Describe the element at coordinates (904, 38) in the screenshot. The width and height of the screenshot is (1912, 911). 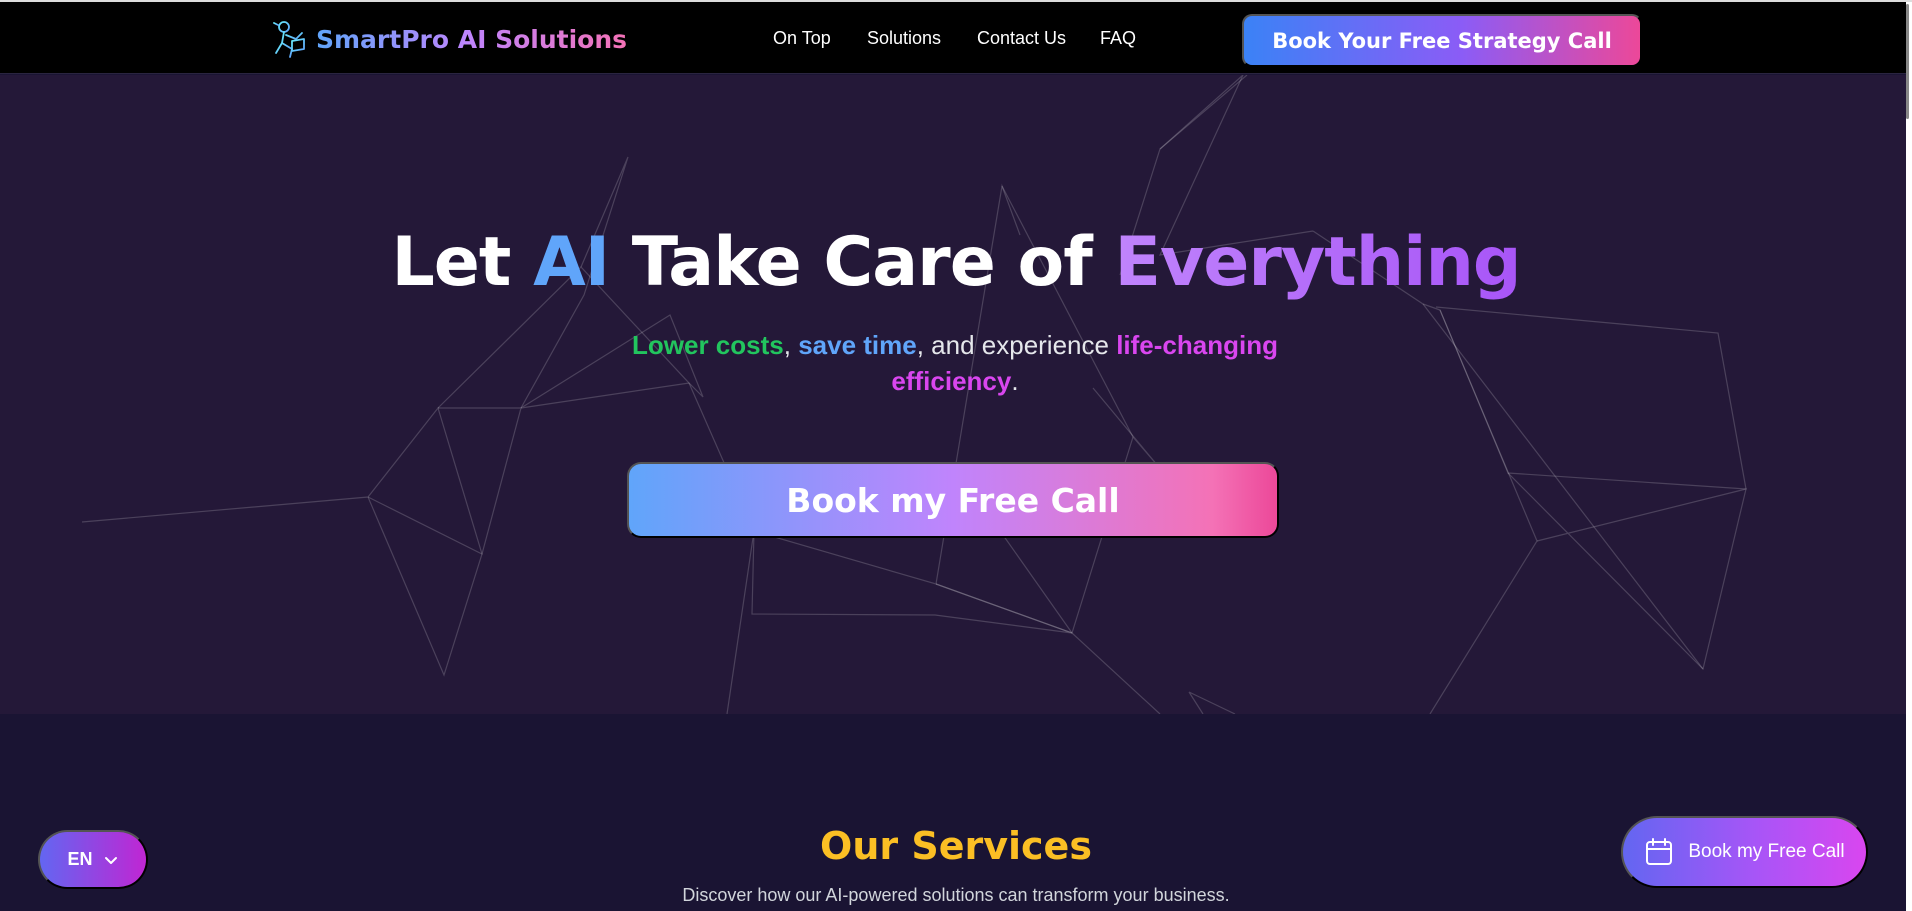
I see `nav-link-solutions: Solutions` at that location.